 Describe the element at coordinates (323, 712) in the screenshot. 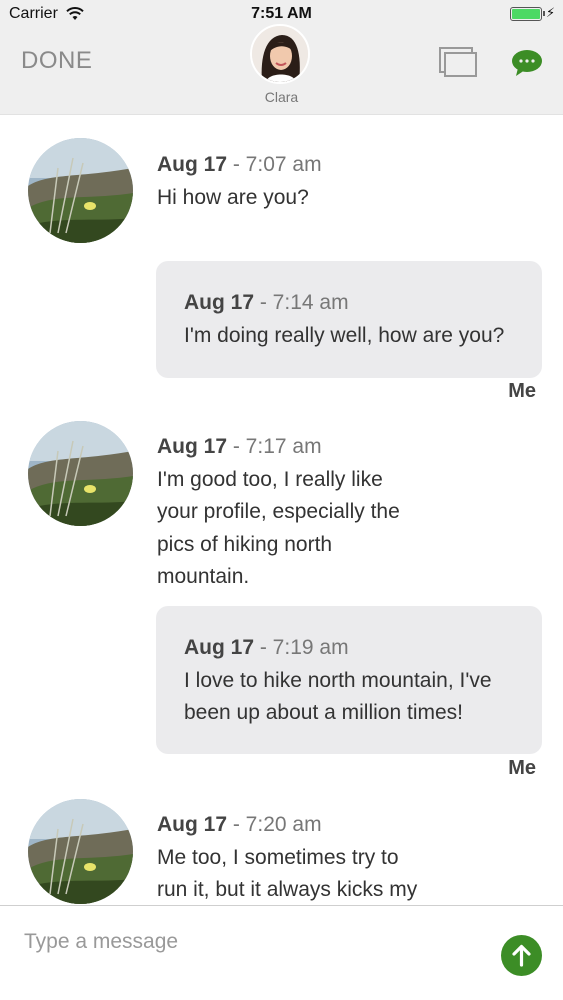

I see `message-text-line: been up about a million times!` at that location.